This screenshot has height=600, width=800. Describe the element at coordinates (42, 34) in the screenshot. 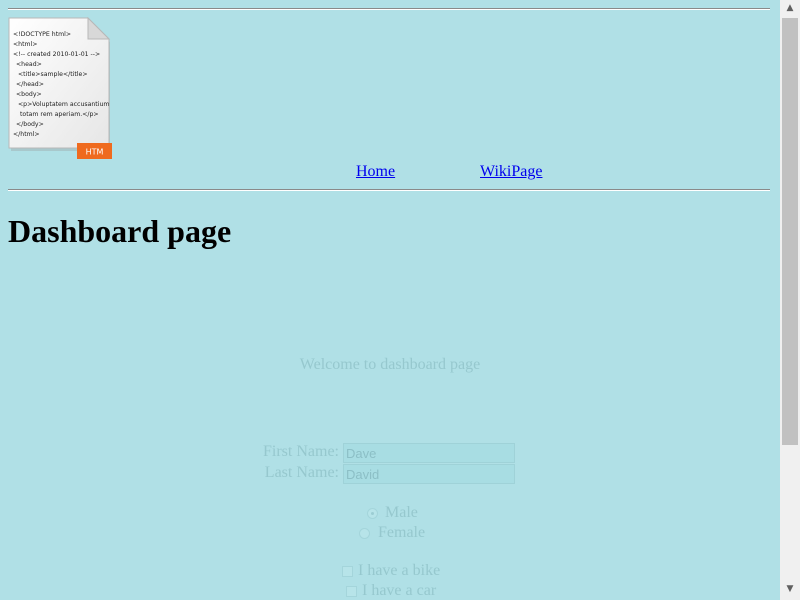

I see `logo-line: <!DOCTYPE html>` at that location.